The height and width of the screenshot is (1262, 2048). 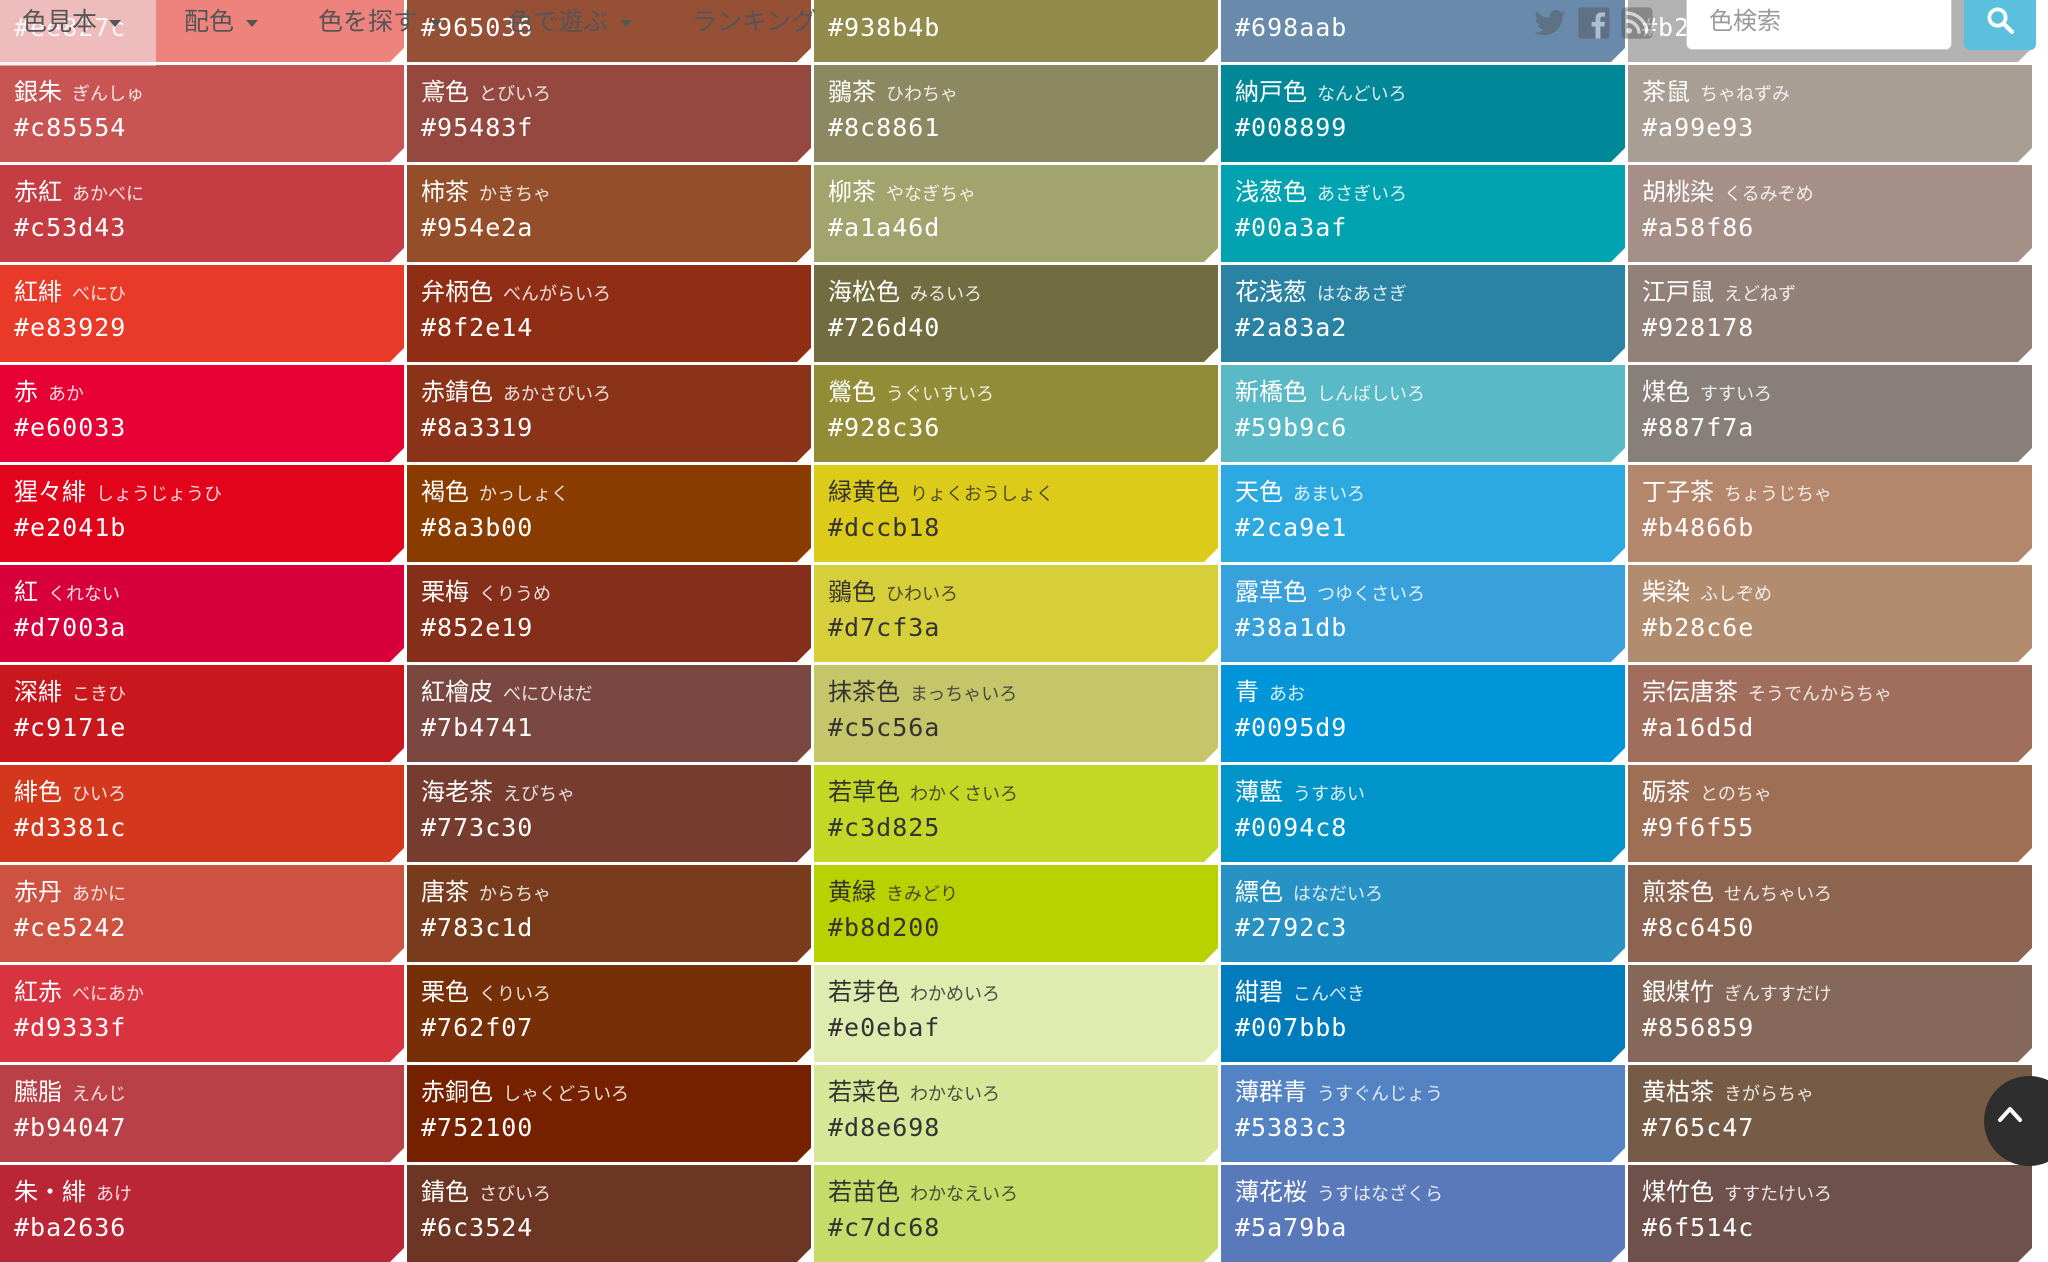 I want to click on color-swatch: 赤丹 あかに #ce5242, so click(x=202, y=913).